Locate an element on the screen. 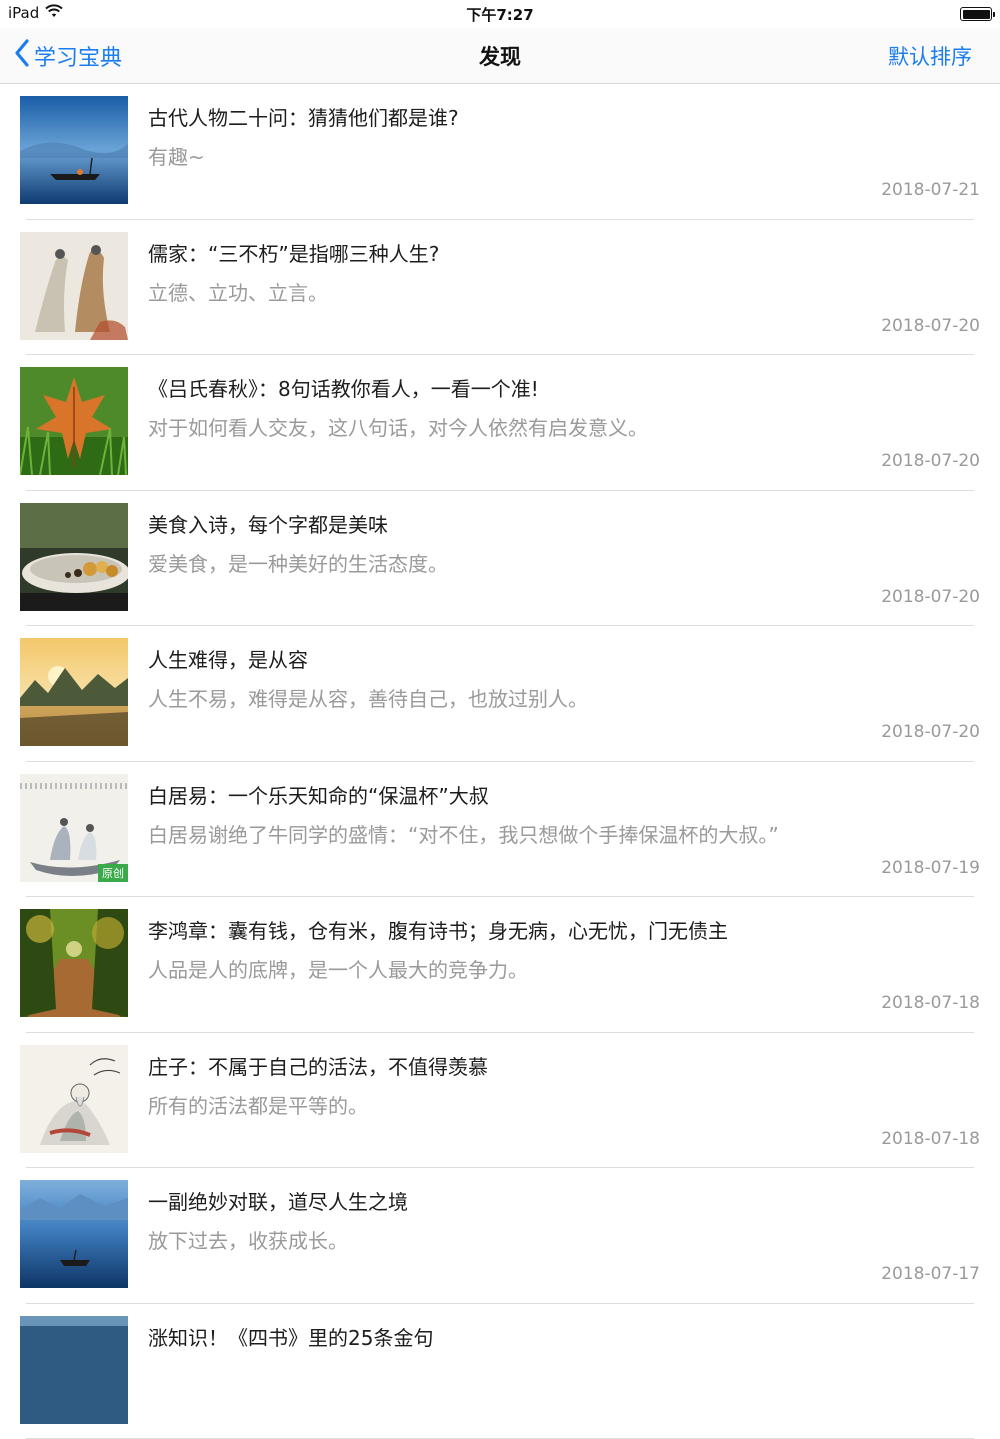 This screenshot has width=1000, height=1439. article-date: 2018-07-21 is located at coordinates (930, 190).